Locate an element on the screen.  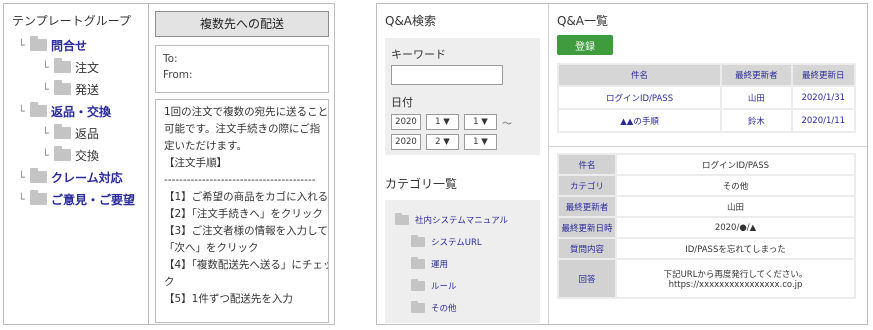
detail-label: 件名 is located at coordinates (587, 164).